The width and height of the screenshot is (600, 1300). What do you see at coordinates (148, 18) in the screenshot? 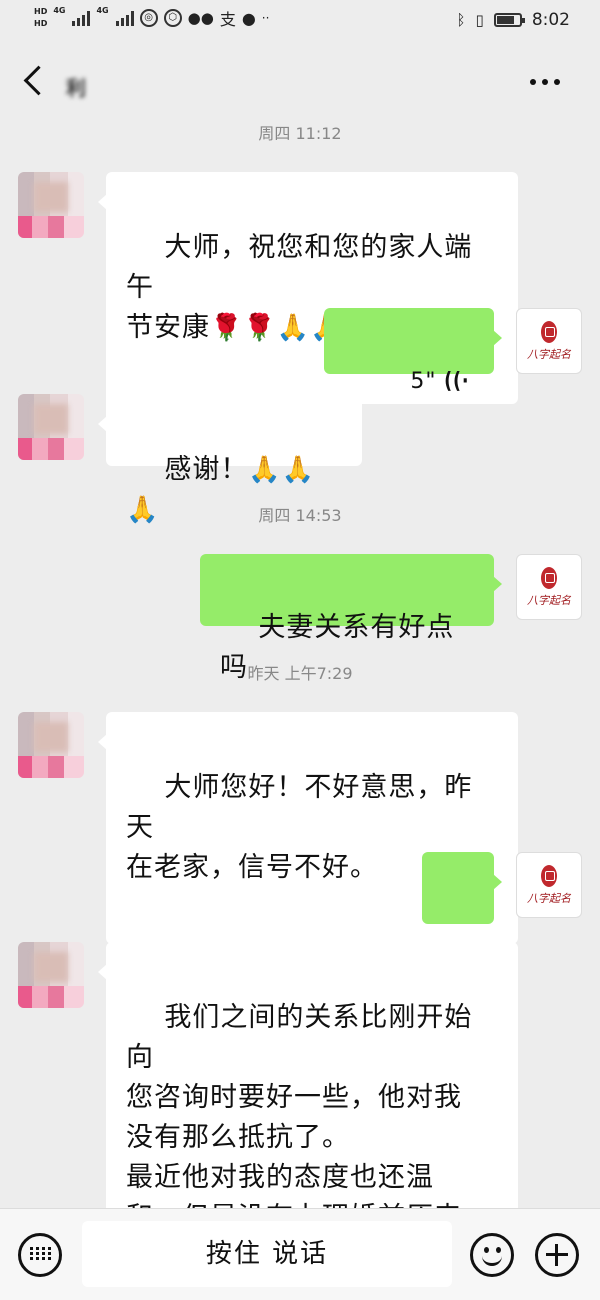
I see `app-notification-icon: ◎` at bounding box center [148, 18].